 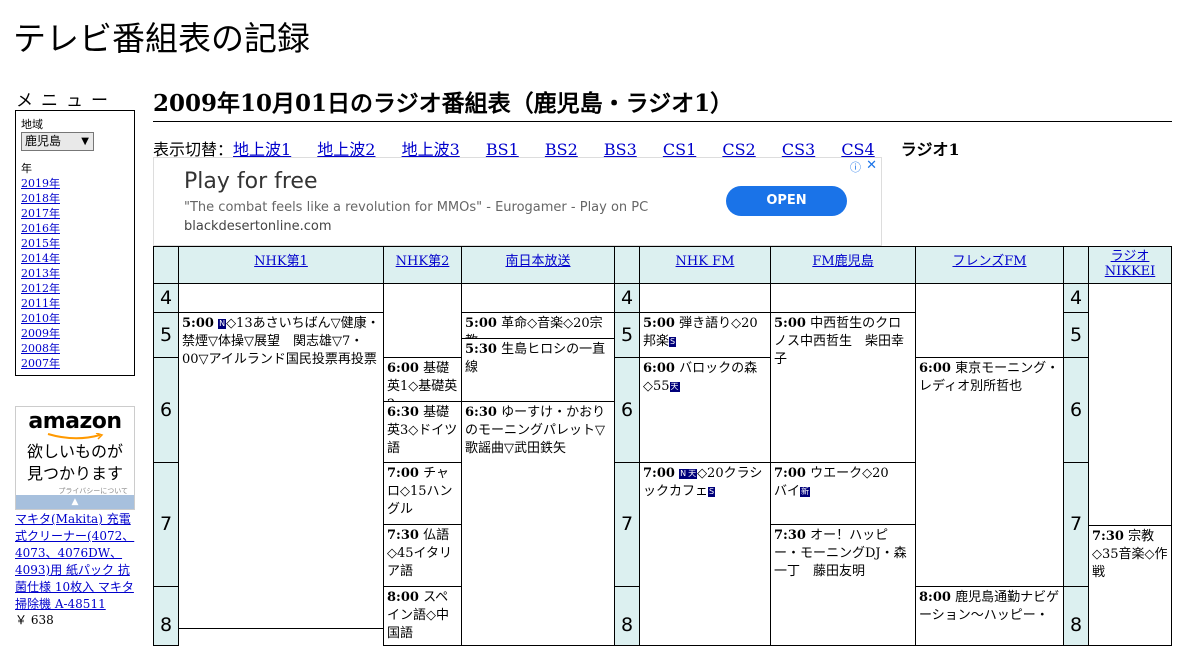 I want to click on amazon-scroll-bar: ▲, so click(x=75, y=502).